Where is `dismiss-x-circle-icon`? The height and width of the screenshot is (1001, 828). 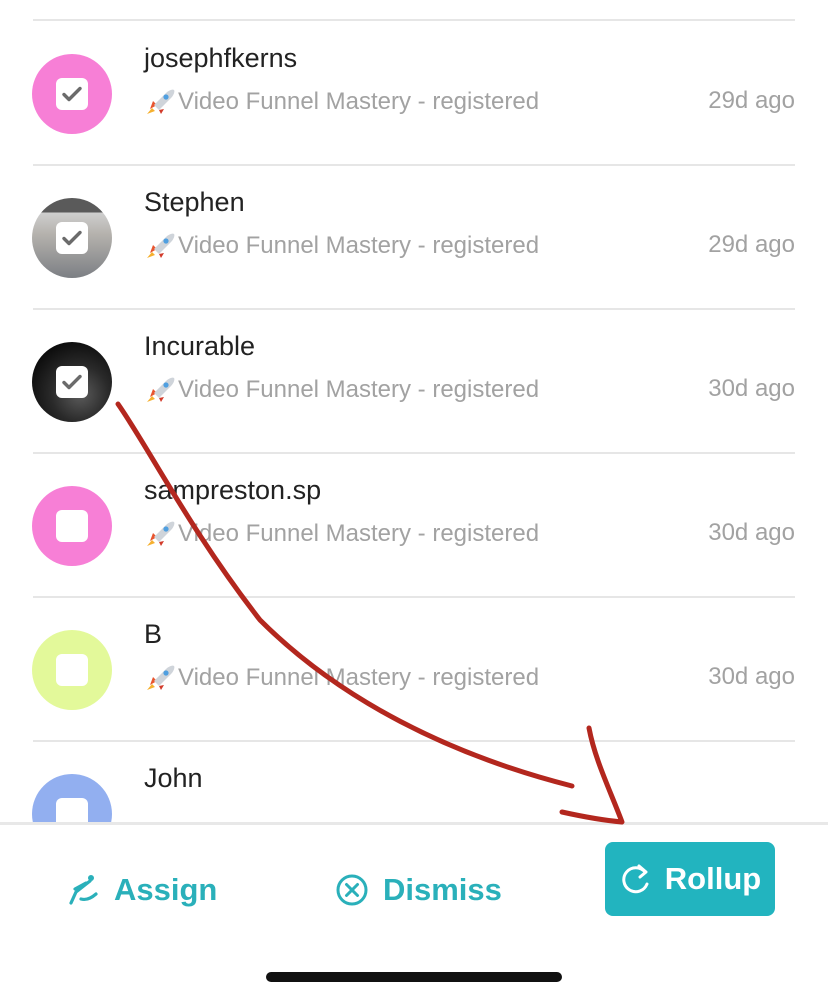
dismiss-x-circle-icon is located at coordinates (352, 890).